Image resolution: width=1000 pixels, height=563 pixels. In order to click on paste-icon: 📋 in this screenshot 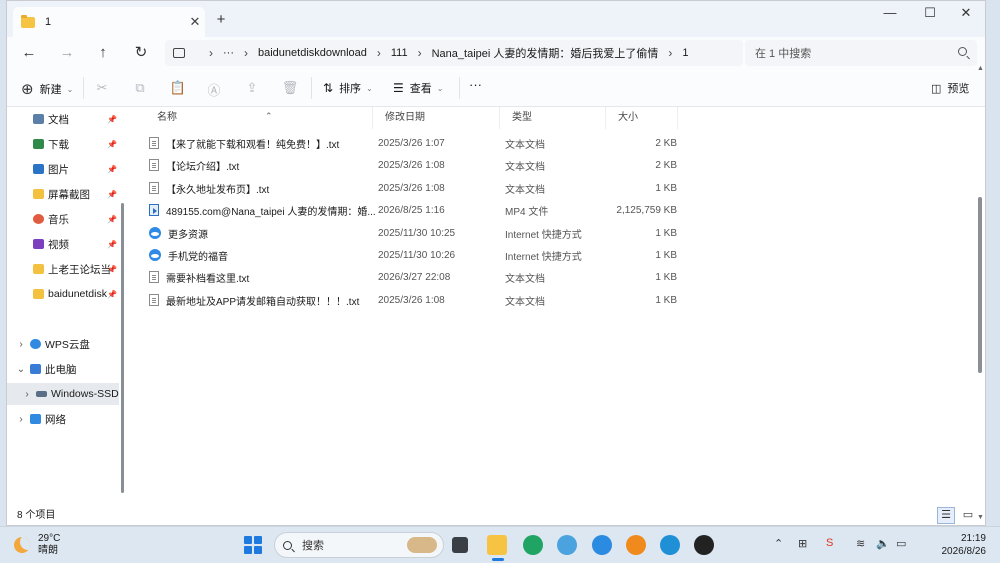, I will do `click(178, 88)`.